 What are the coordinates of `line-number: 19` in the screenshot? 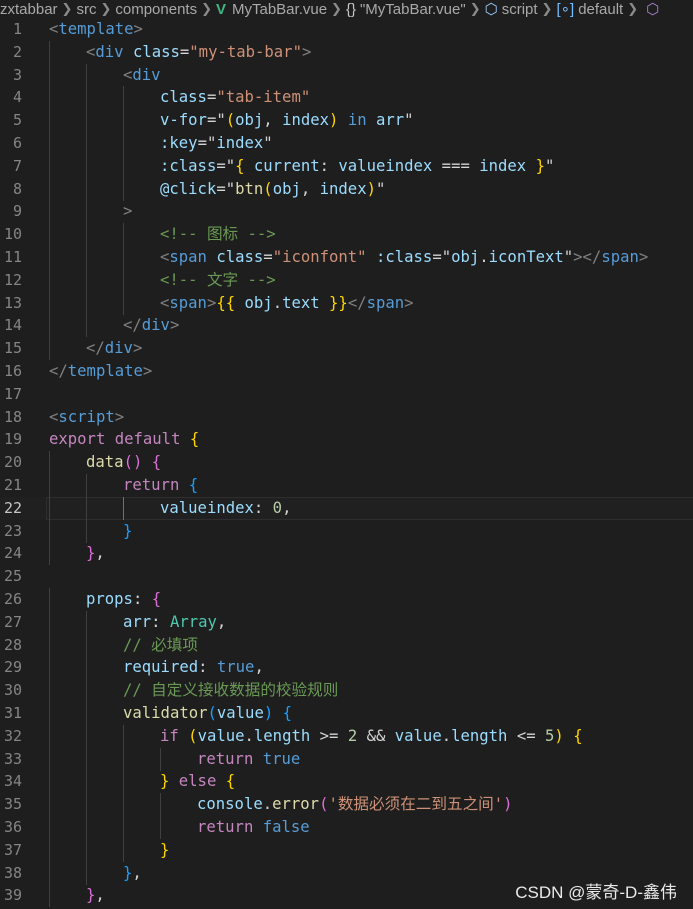 It's located at (11, 439).